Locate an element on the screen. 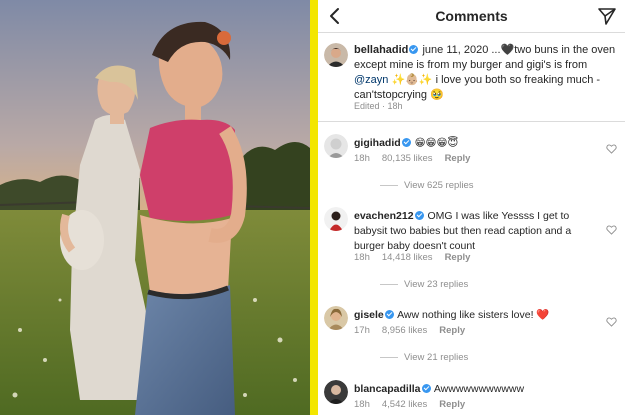 The height and width of the screenshot is (415, 625). mention-link: @zayn is located at coordinates (371, 80).